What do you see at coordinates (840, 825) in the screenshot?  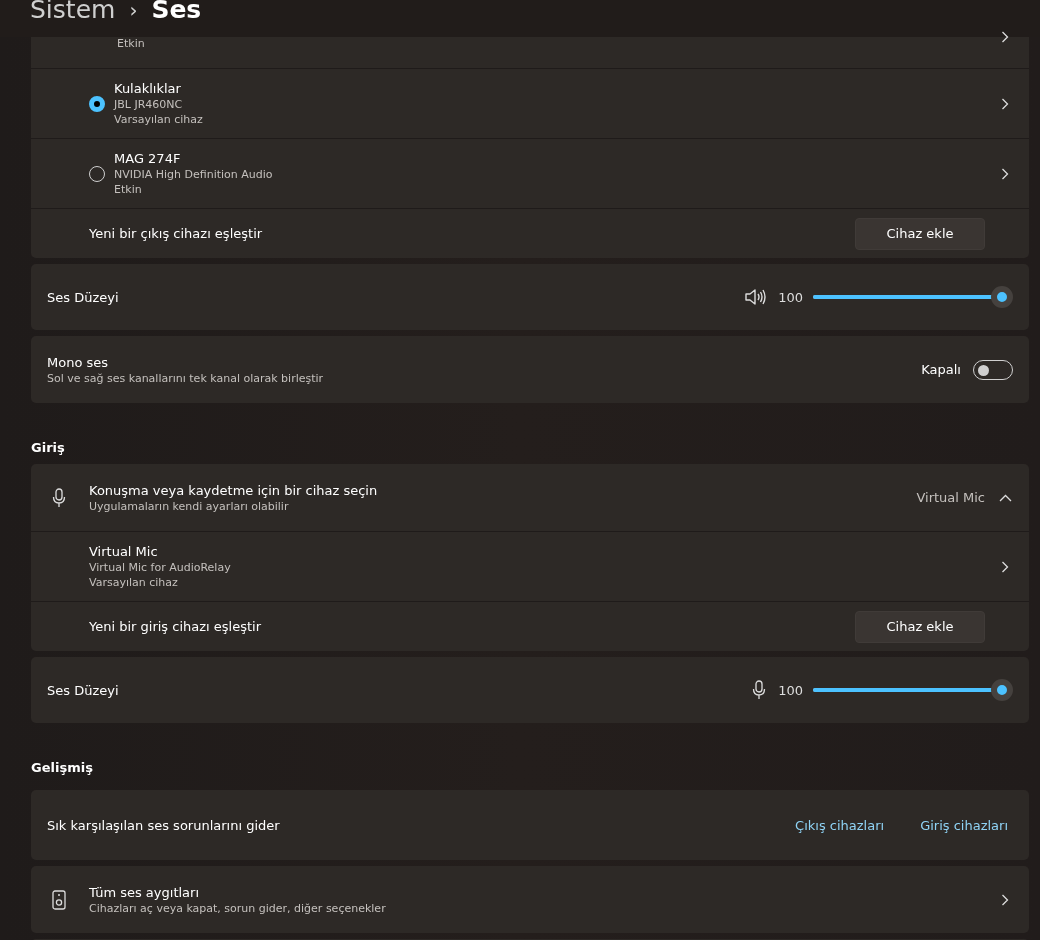 I see `troubleshoot-link: Çıkış cihazları` at bounding box center [840, 825].